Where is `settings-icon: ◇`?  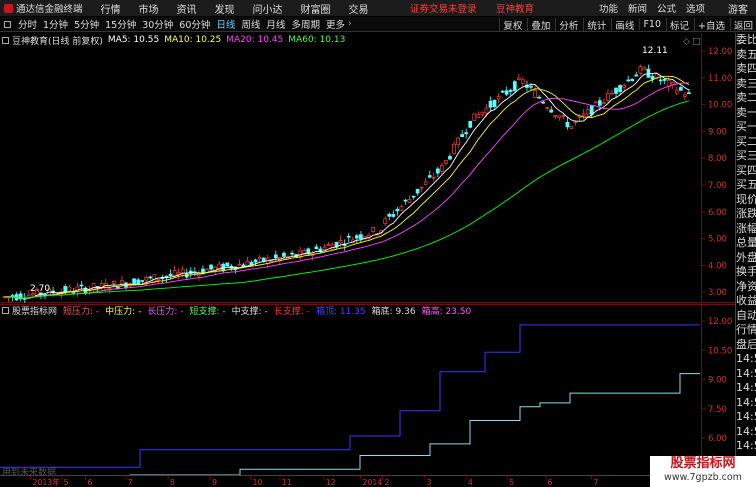 settings-icon: ◇ is located at coordinates (686, 42).